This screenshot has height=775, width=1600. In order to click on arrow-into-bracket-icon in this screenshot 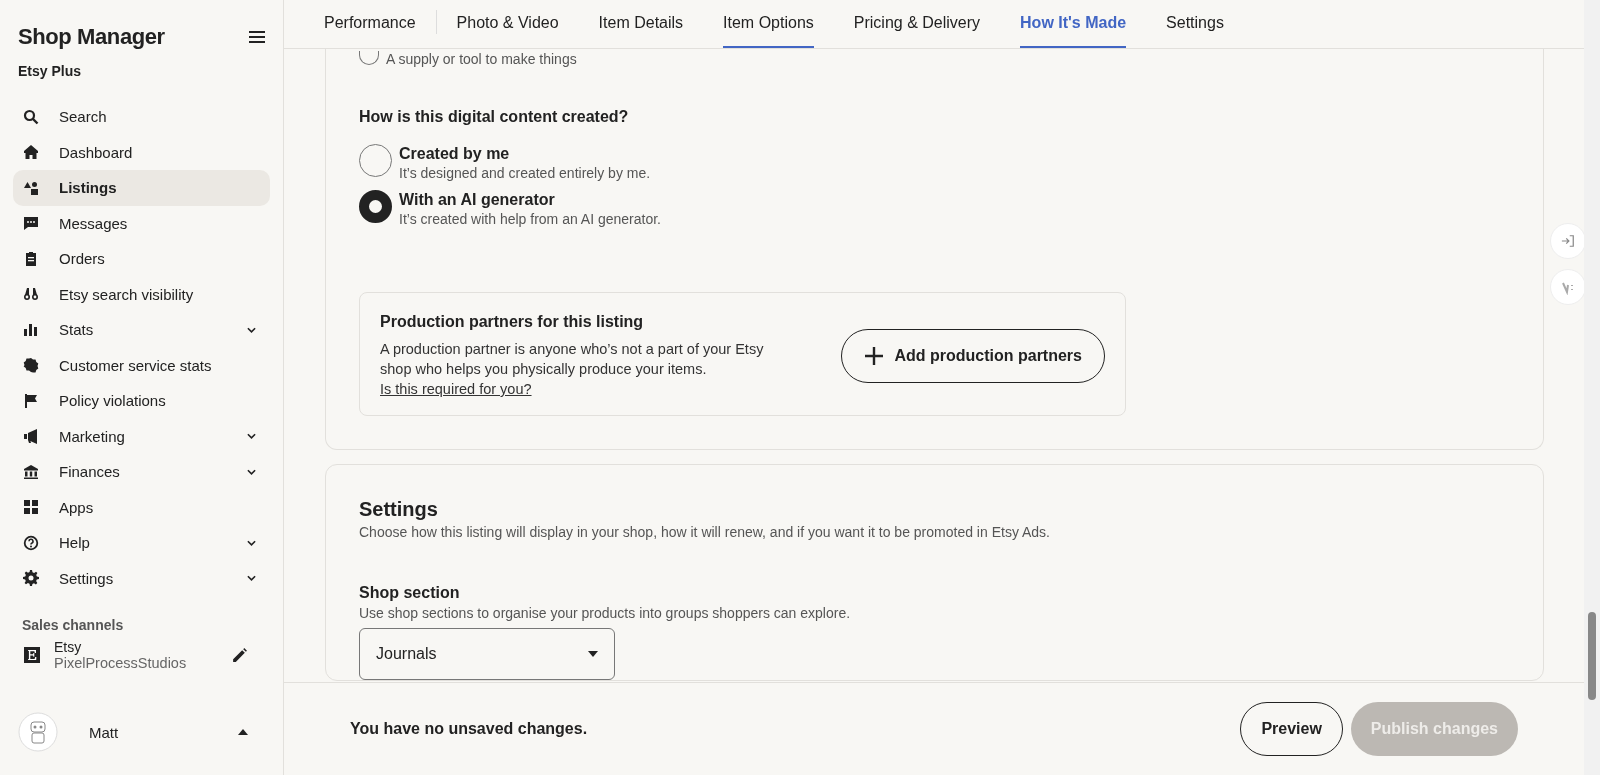, I will do `click(1568, 241)`.